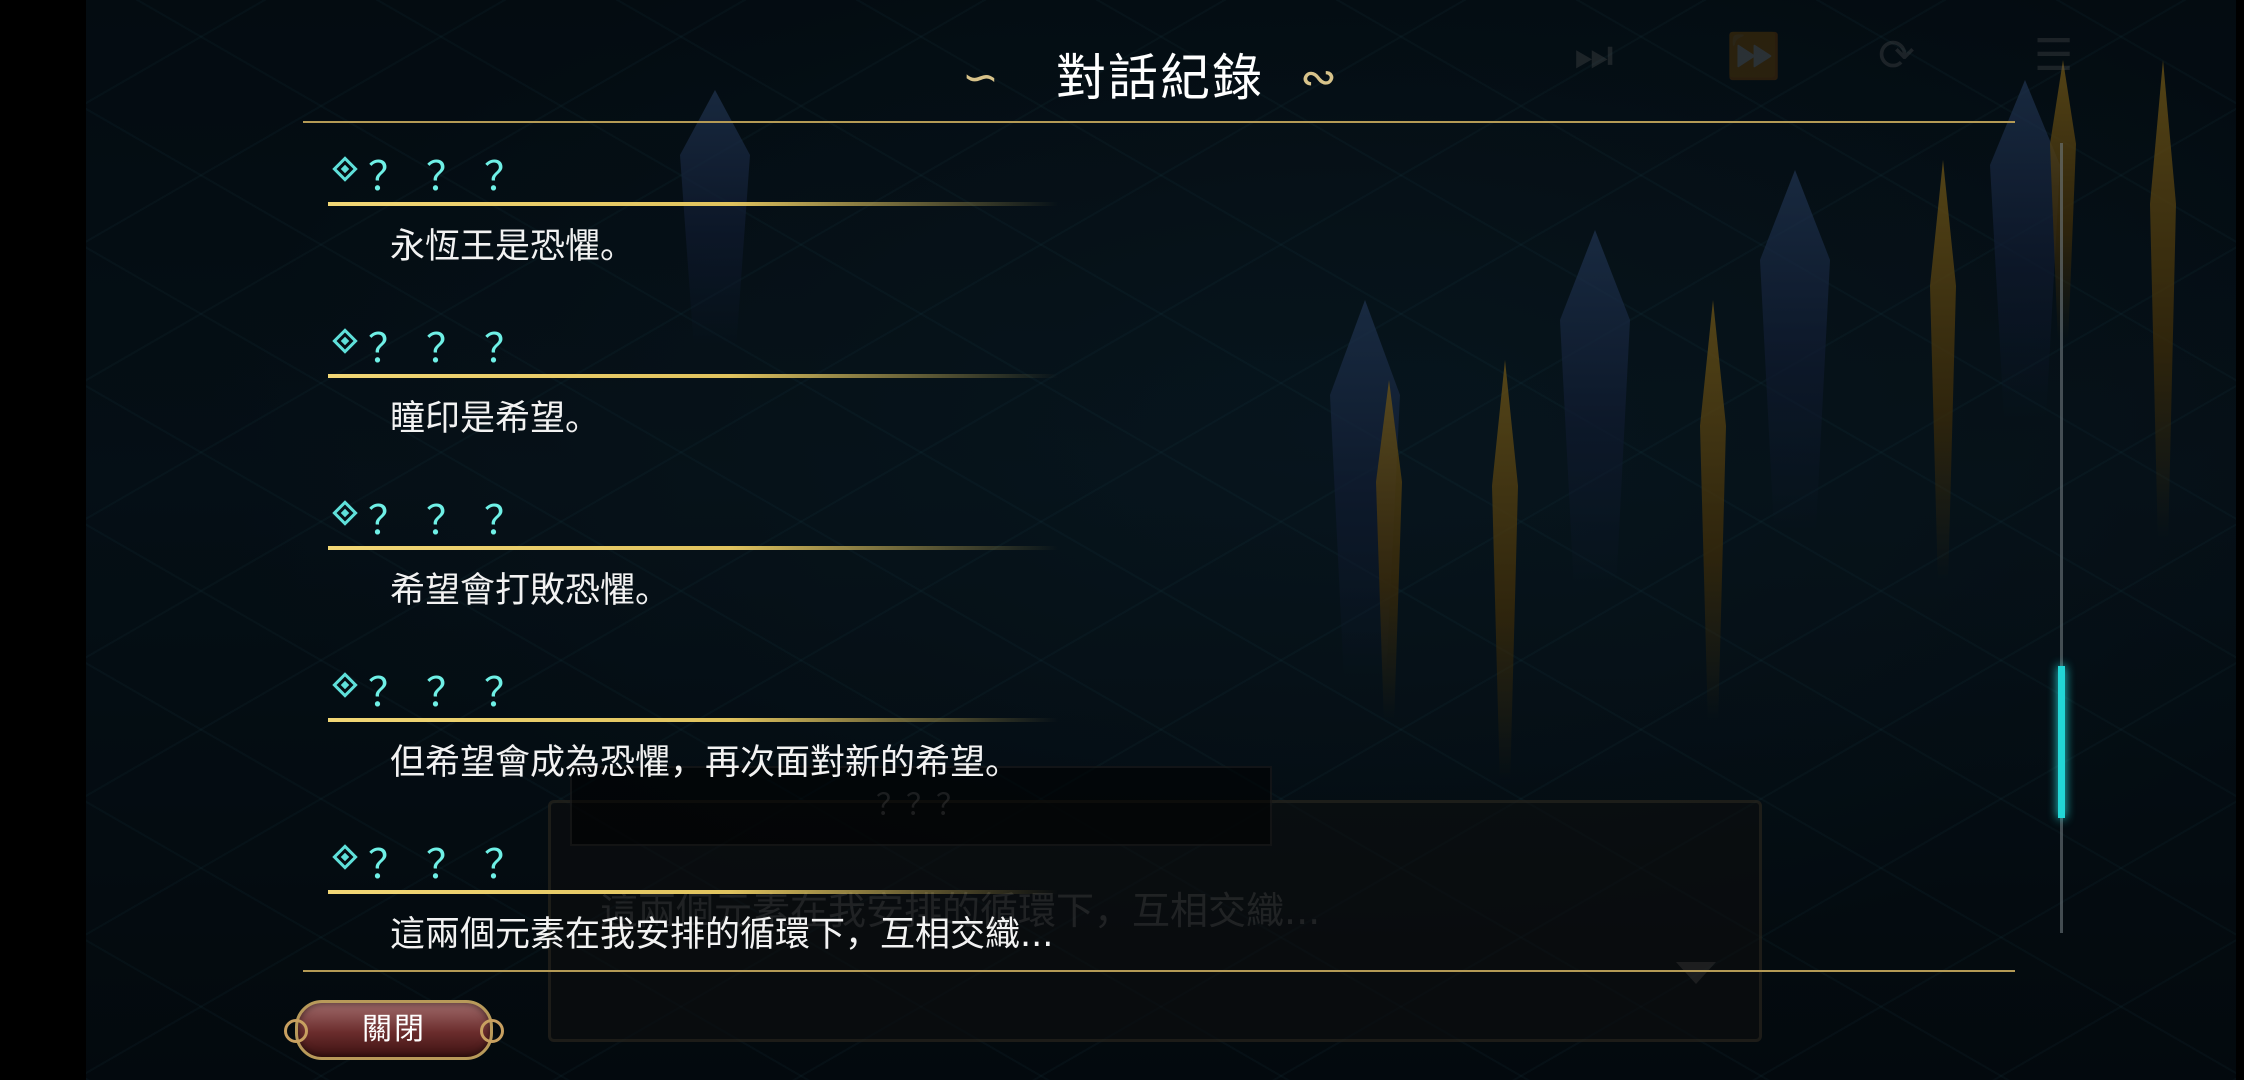 This screenshot has height=1080, width=2244. I want to click on scrollbar-thumb, so click(2061, 742).